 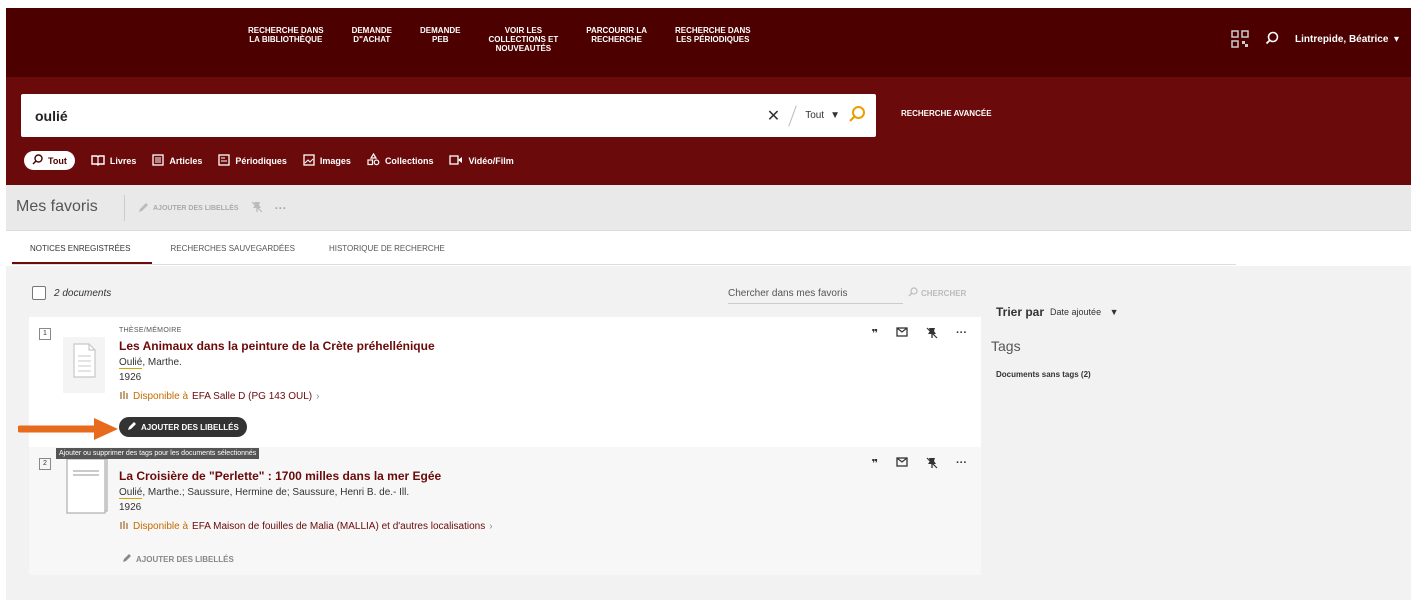 What do you see at coordinates (440, 39) in the screenshot?
I see `nav-ill-request: DEMANDE PEB` at bounding box center [440, 39].